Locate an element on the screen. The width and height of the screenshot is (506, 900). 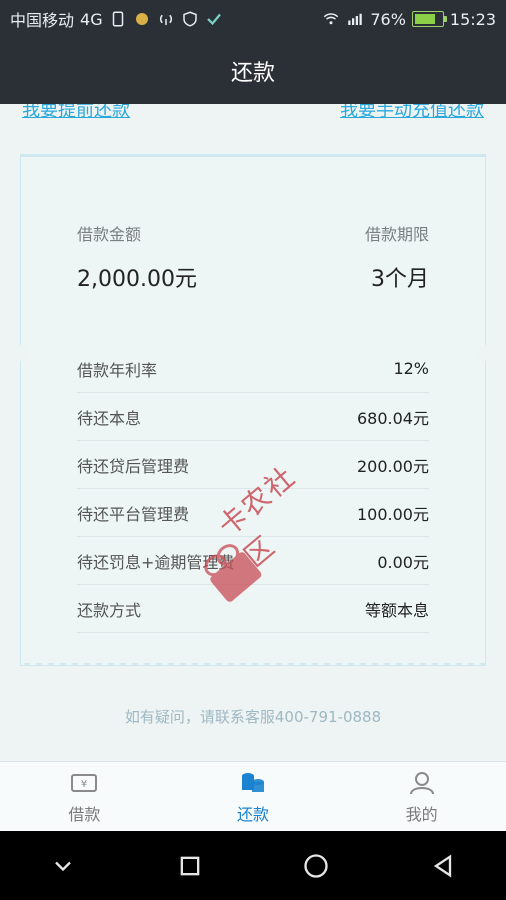
item-value: 680.04元 is located at coordinates (393, 418).